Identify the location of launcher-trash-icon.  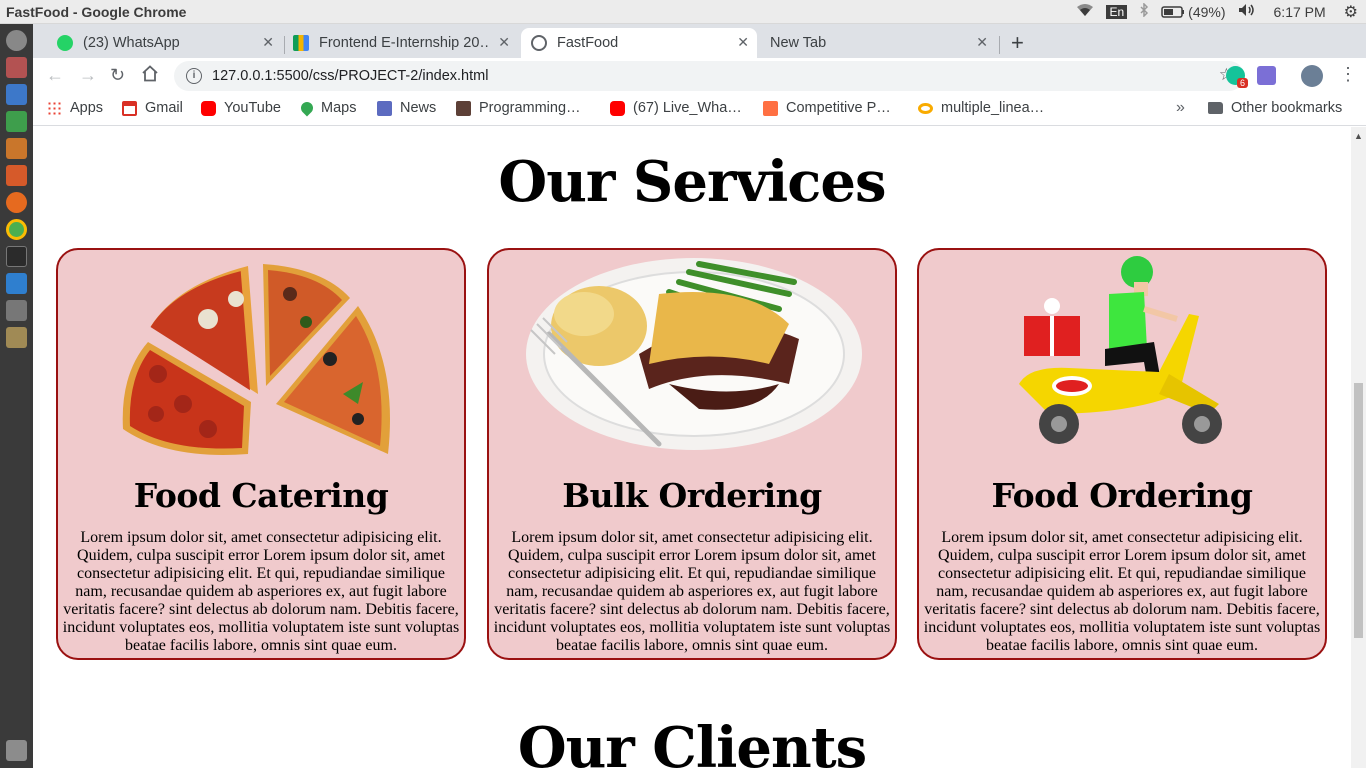
(16, 750).